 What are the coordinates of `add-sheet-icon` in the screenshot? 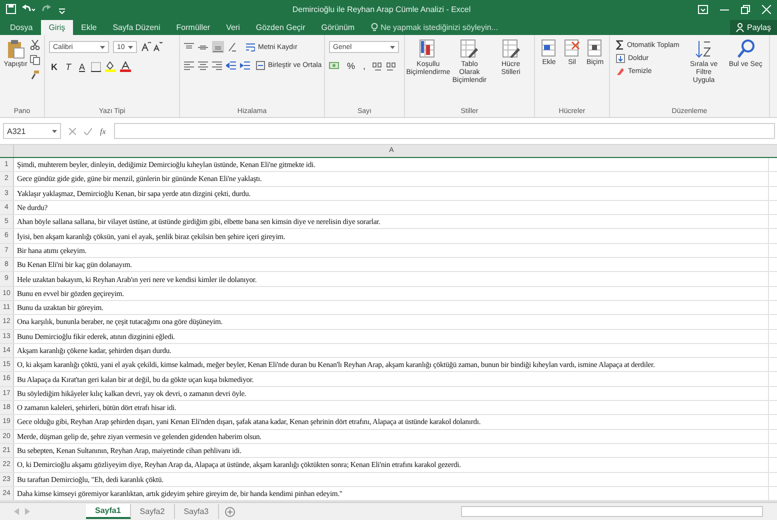 It's located at (229, 511).